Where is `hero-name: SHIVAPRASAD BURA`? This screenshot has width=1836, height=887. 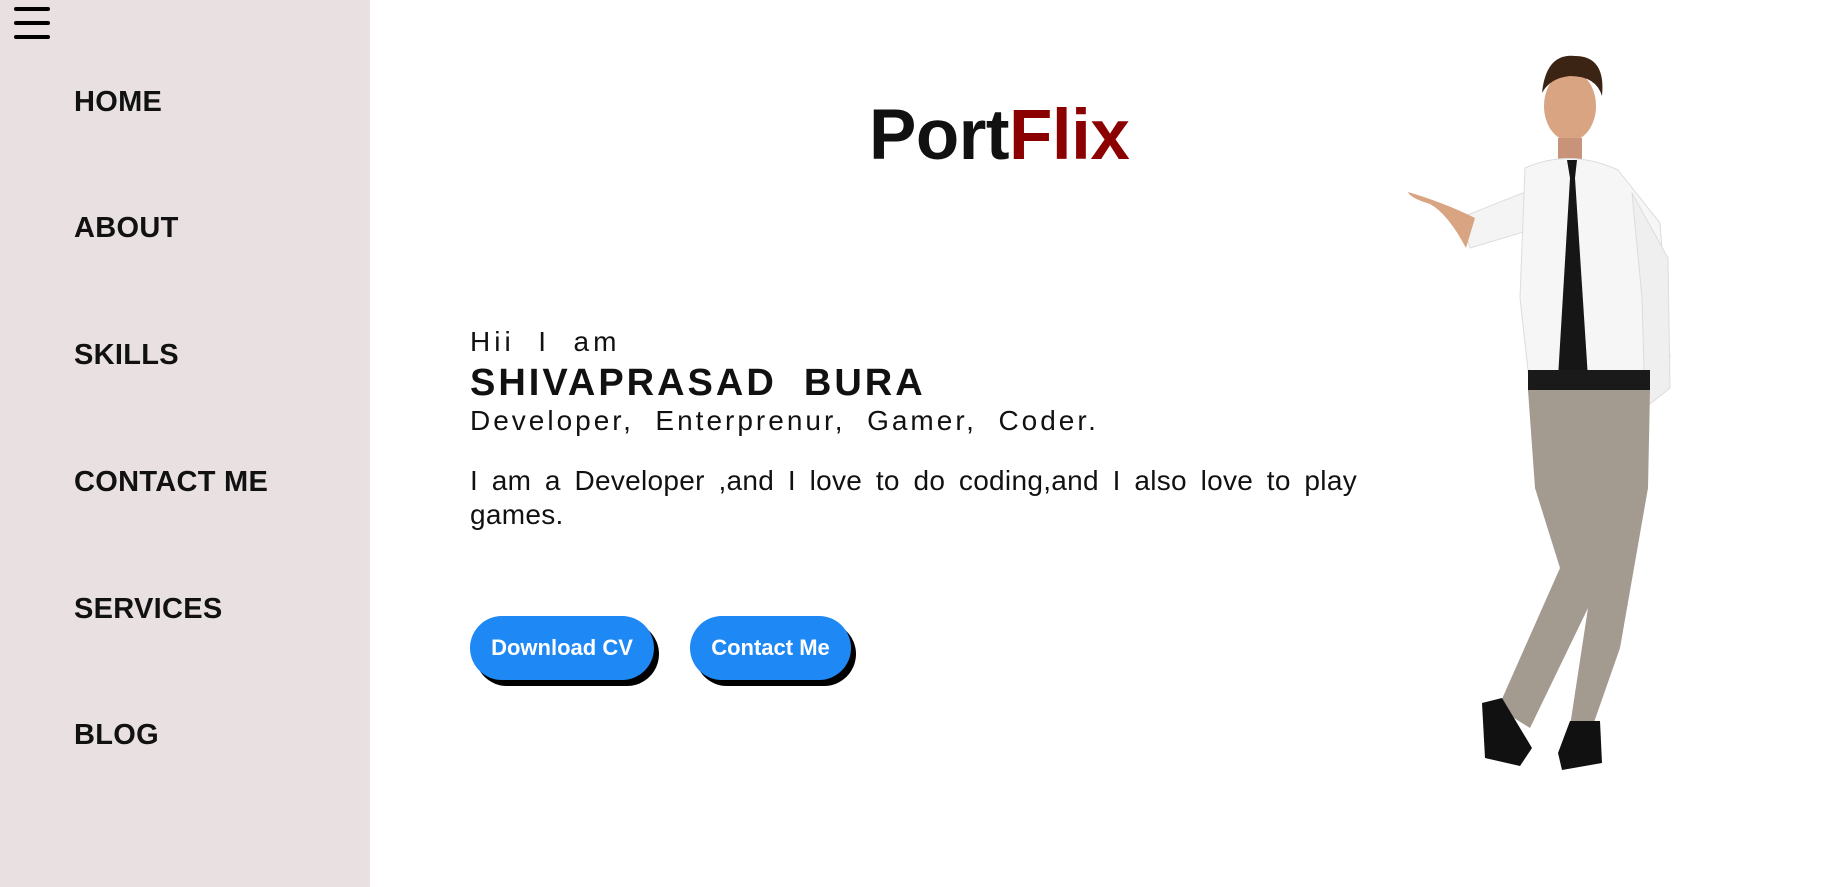
hero-name: SHIVAPRASAD BURA is located at coordinates (698, 383).